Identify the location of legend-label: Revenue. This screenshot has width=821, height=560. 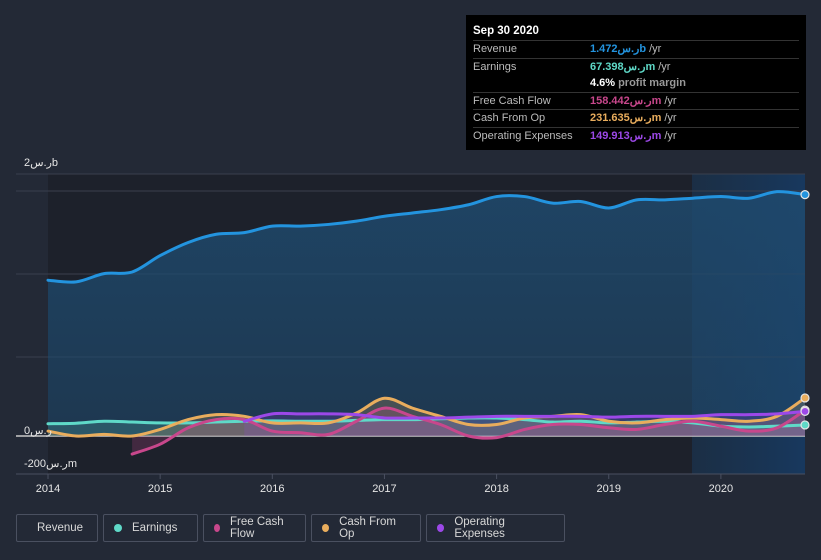
(60, 528).